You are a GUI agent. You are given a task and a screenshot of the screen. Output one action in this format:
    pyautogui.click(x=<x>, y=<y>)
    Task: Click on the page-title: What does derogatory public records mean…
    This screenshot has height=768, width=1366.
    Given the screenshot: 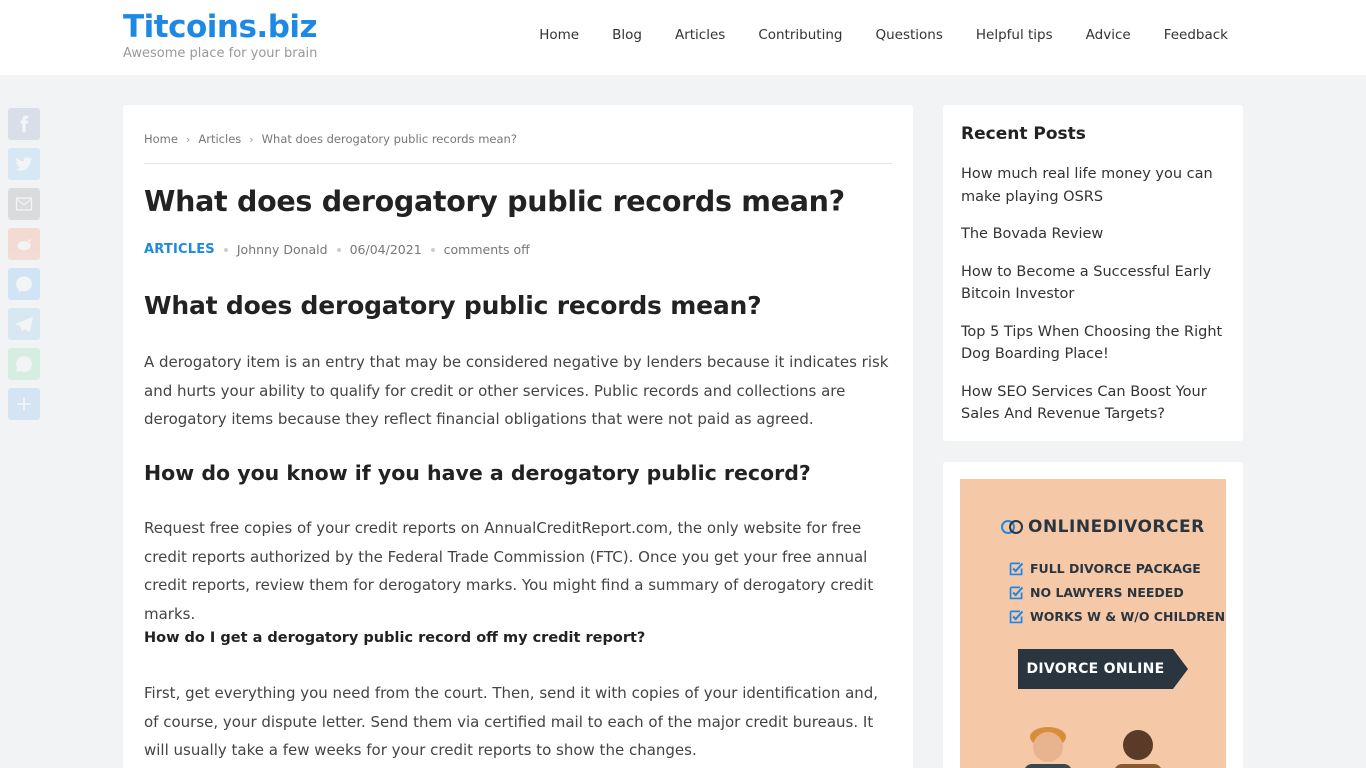 What is the action you would take?
    pyautogui.click(x=494, y=201)
    